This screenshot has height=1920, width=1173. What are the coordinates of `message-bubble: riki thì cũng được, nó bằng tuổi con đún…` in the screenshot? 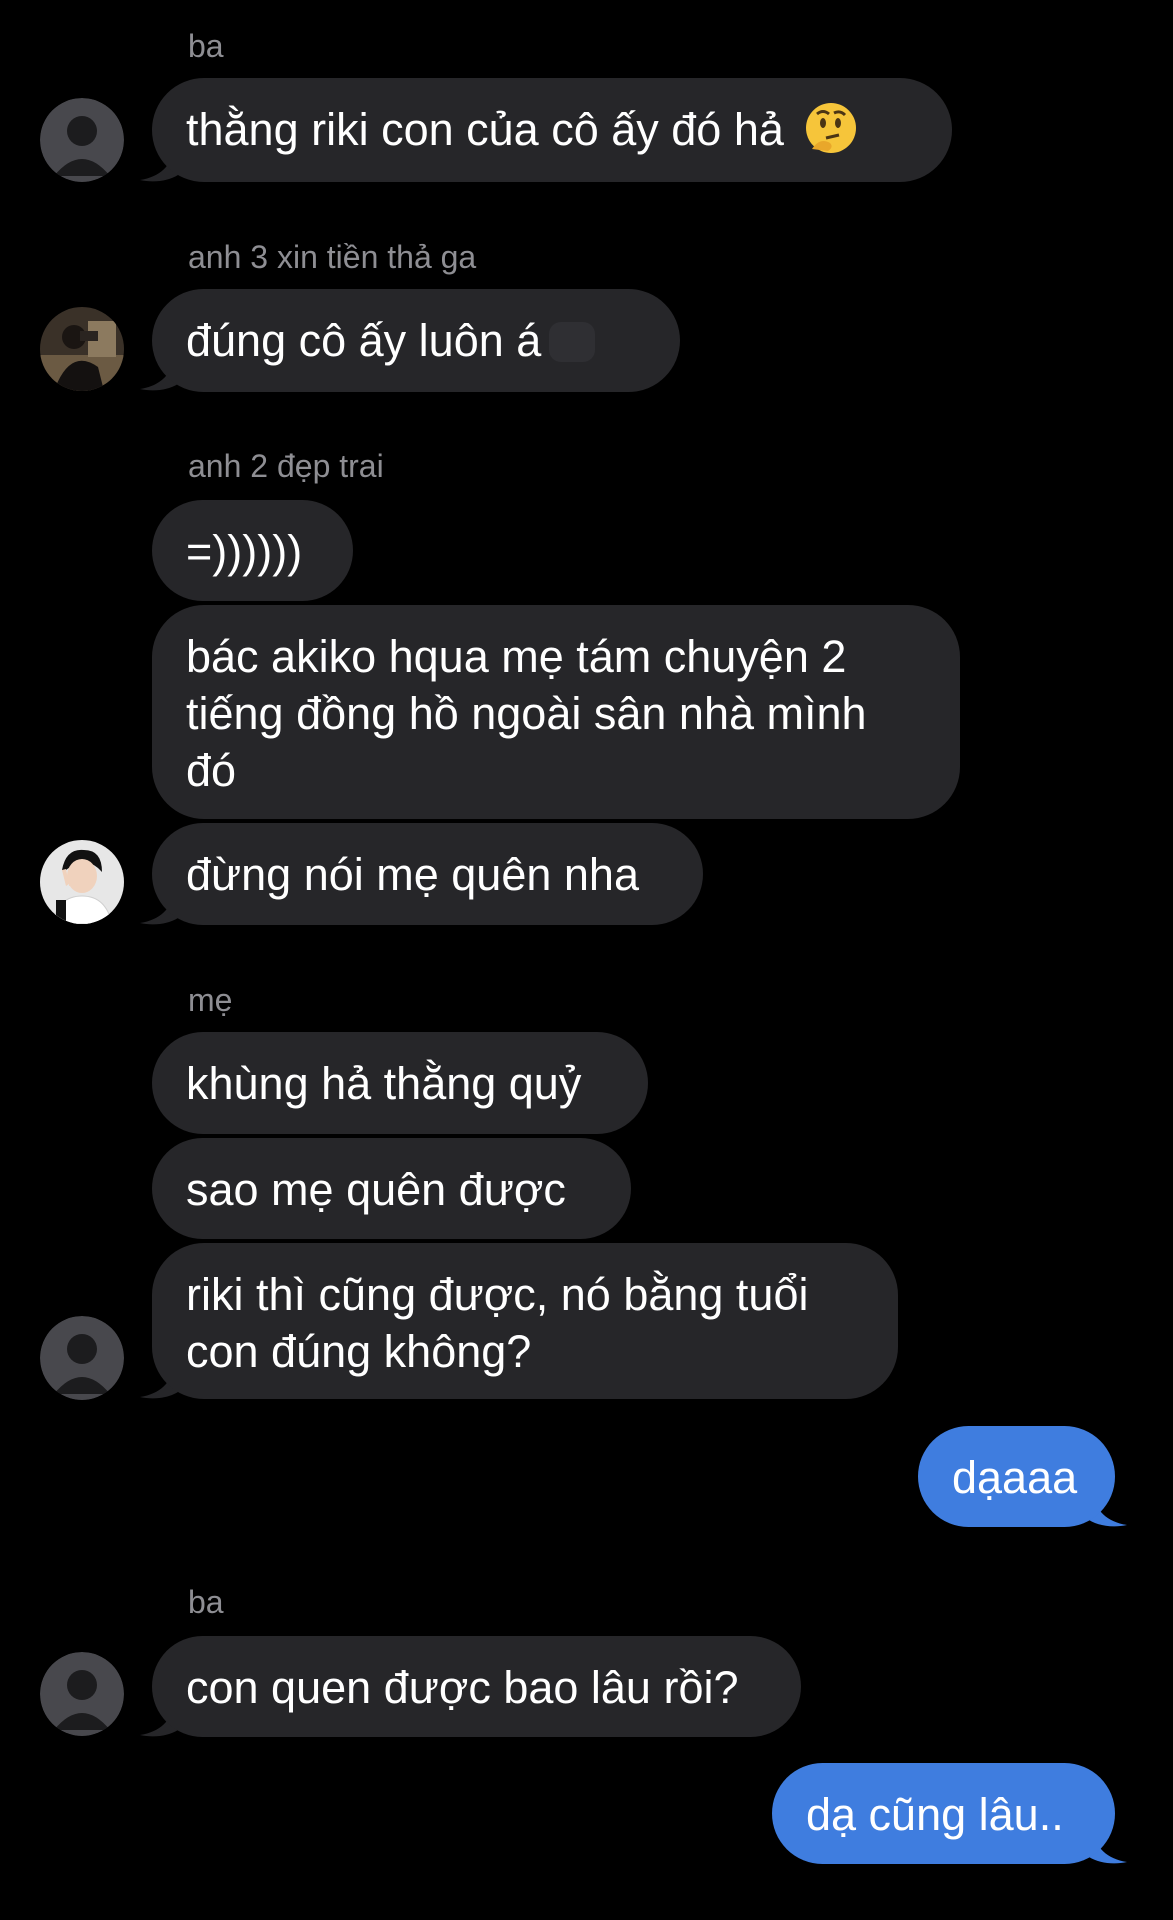 It's located at (525, 1321).